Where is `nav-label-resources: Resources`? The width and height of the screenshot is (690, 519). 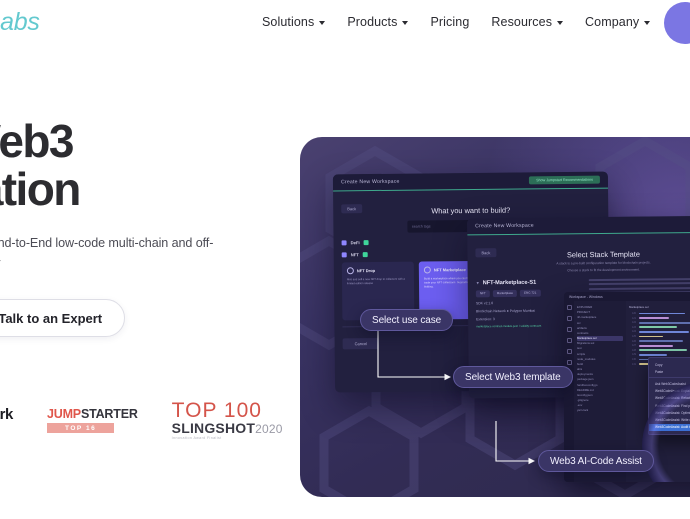 nav-label-resources: Resources is located at coordinates (522, 22).